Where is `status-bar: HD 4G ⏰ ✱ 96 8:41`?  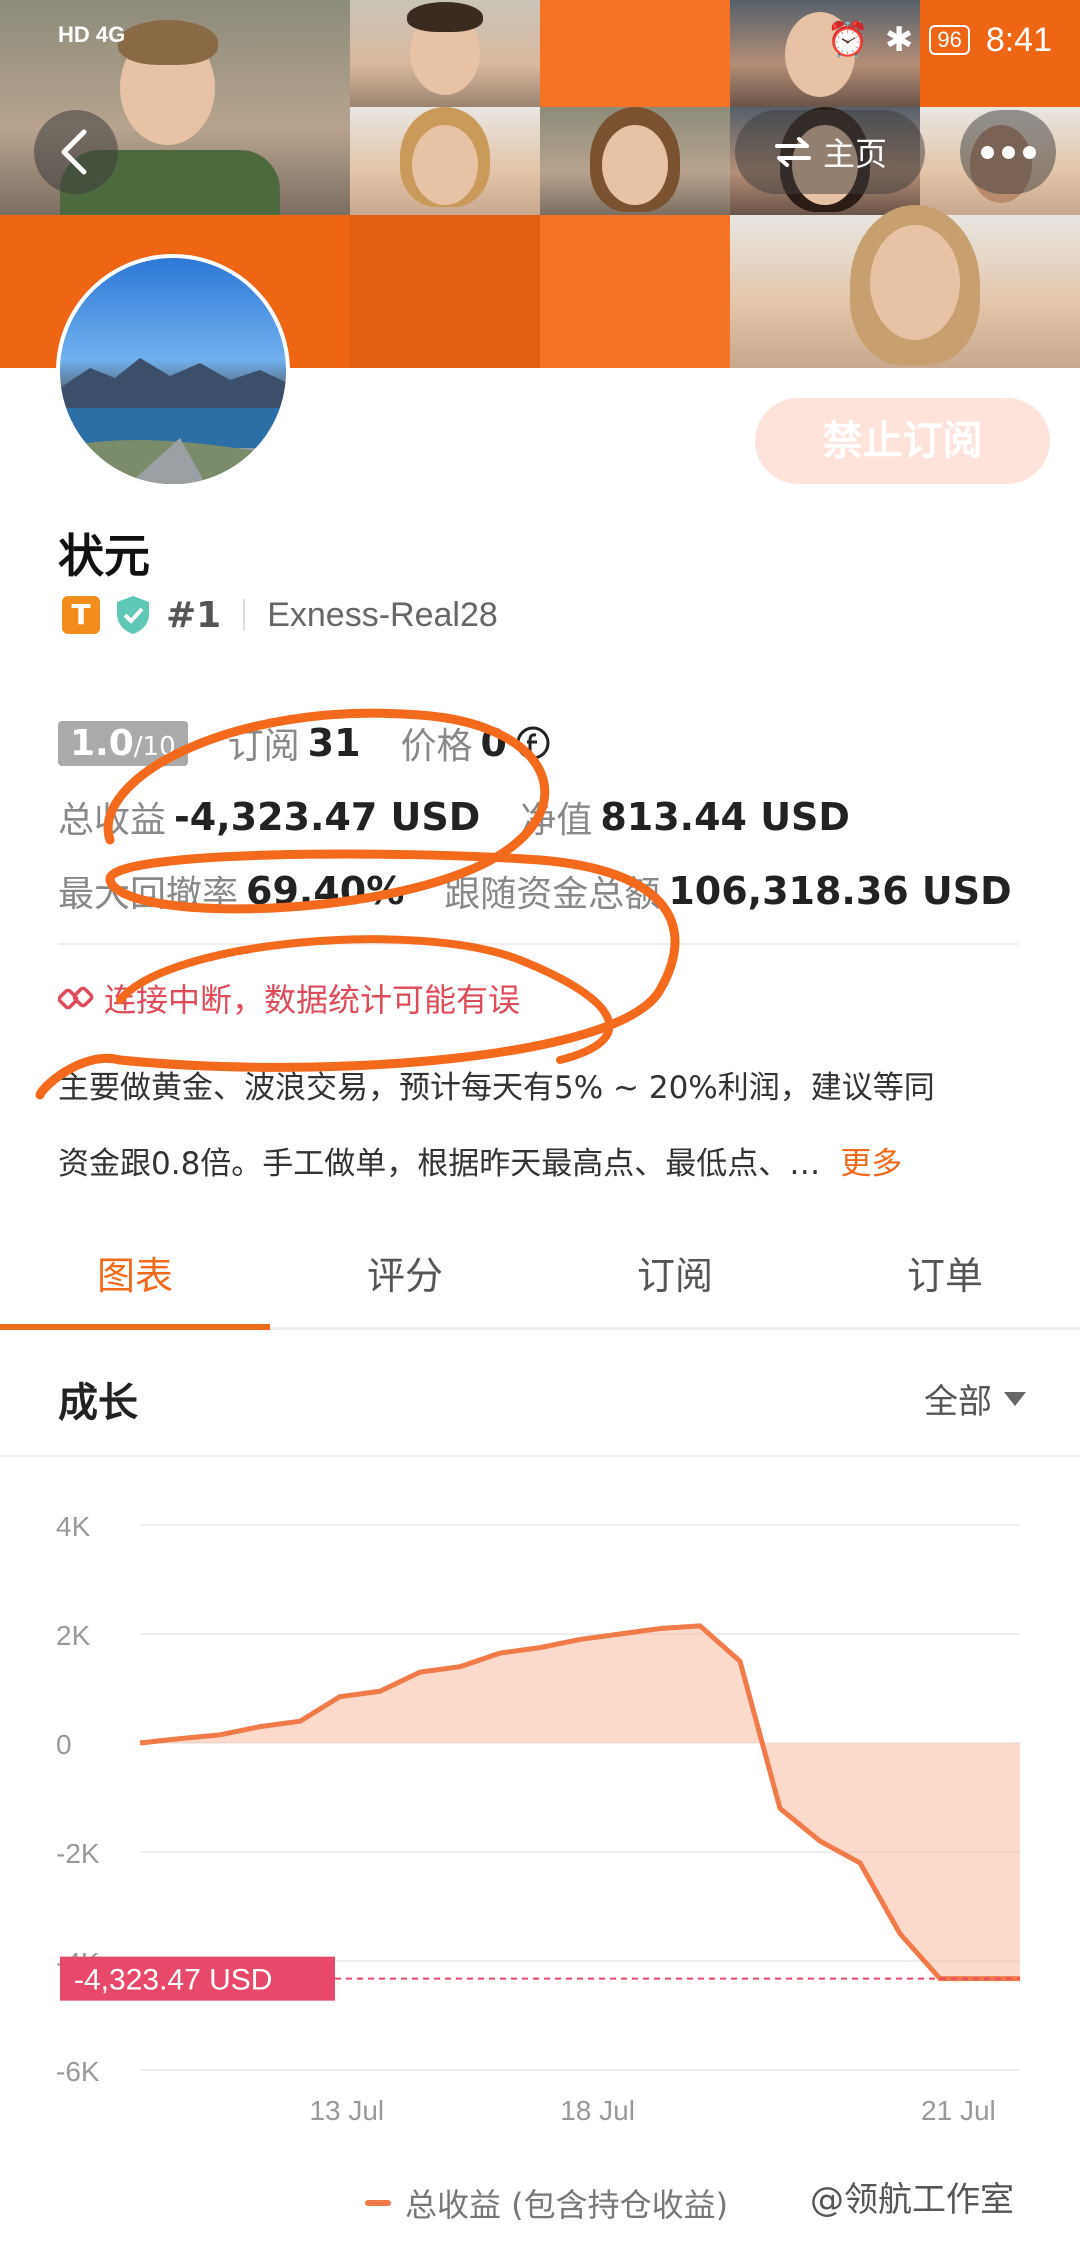
status-bar: HD 4G ⏰ ✱ 96 8:41 is located at coordinates (540, 41).